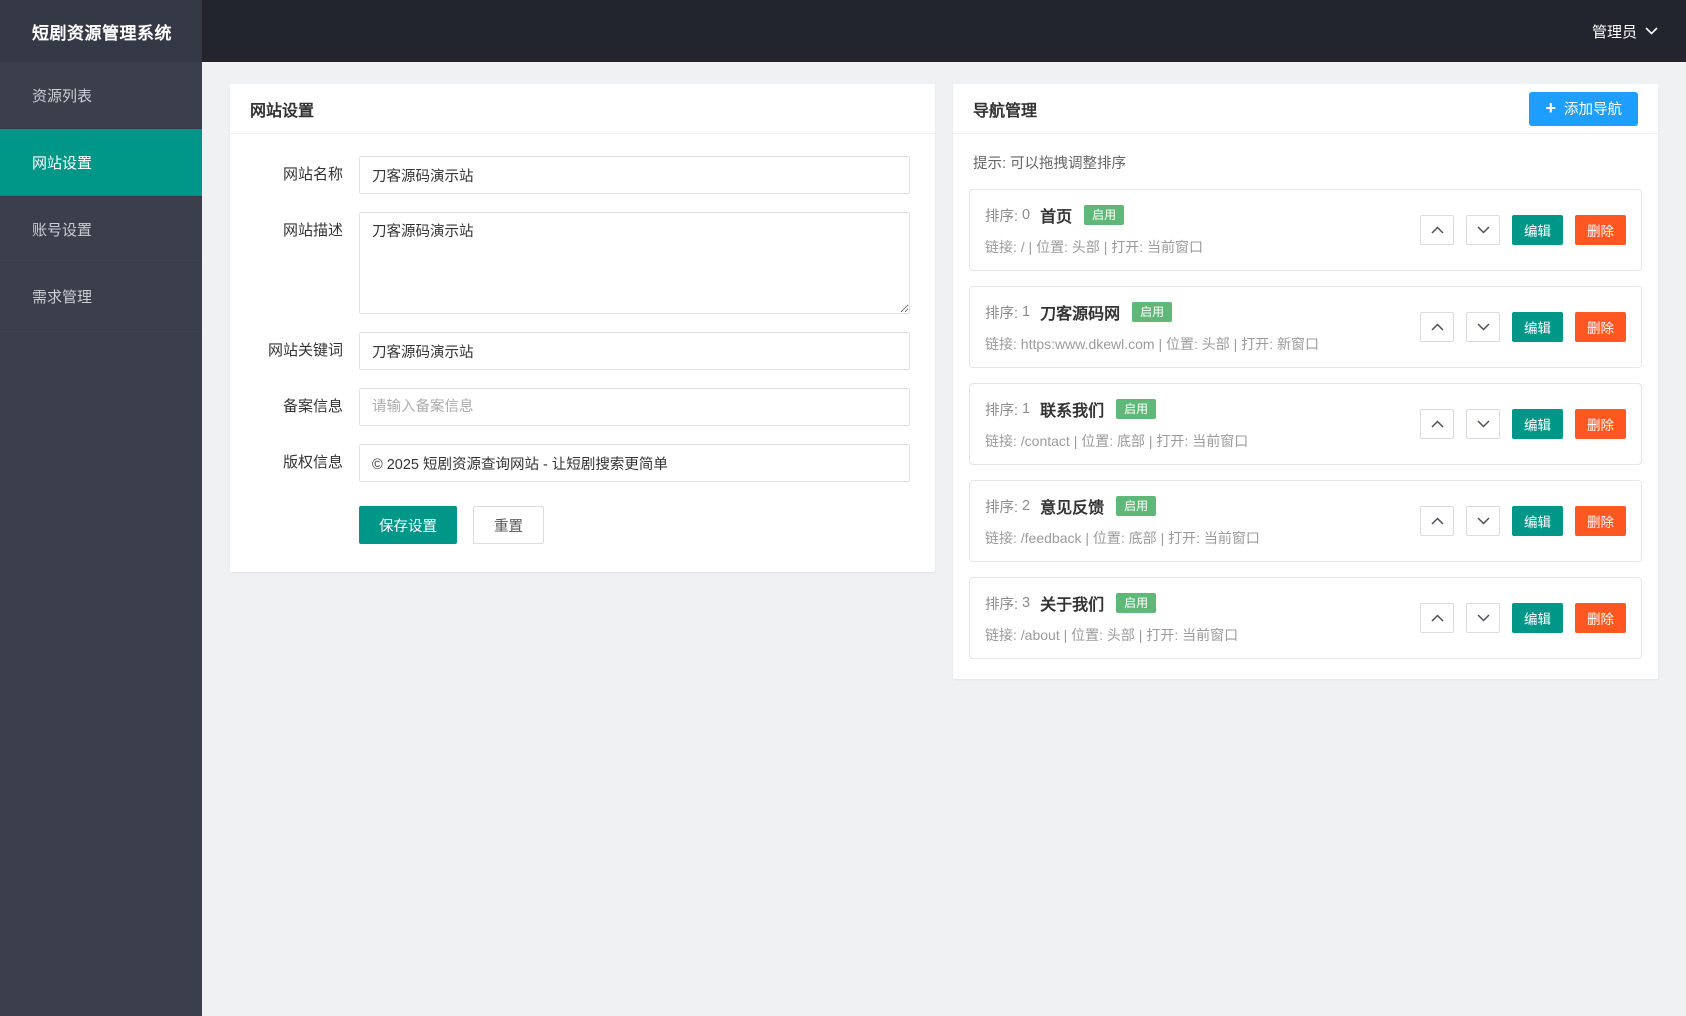 Image resolution: width=1686 pixels, height=1016 pixels. What do you see at coordinates (101, 162) in the screenshot?
I see `sidebar-item-1: 网站设置` at bounding box center [101, 162].